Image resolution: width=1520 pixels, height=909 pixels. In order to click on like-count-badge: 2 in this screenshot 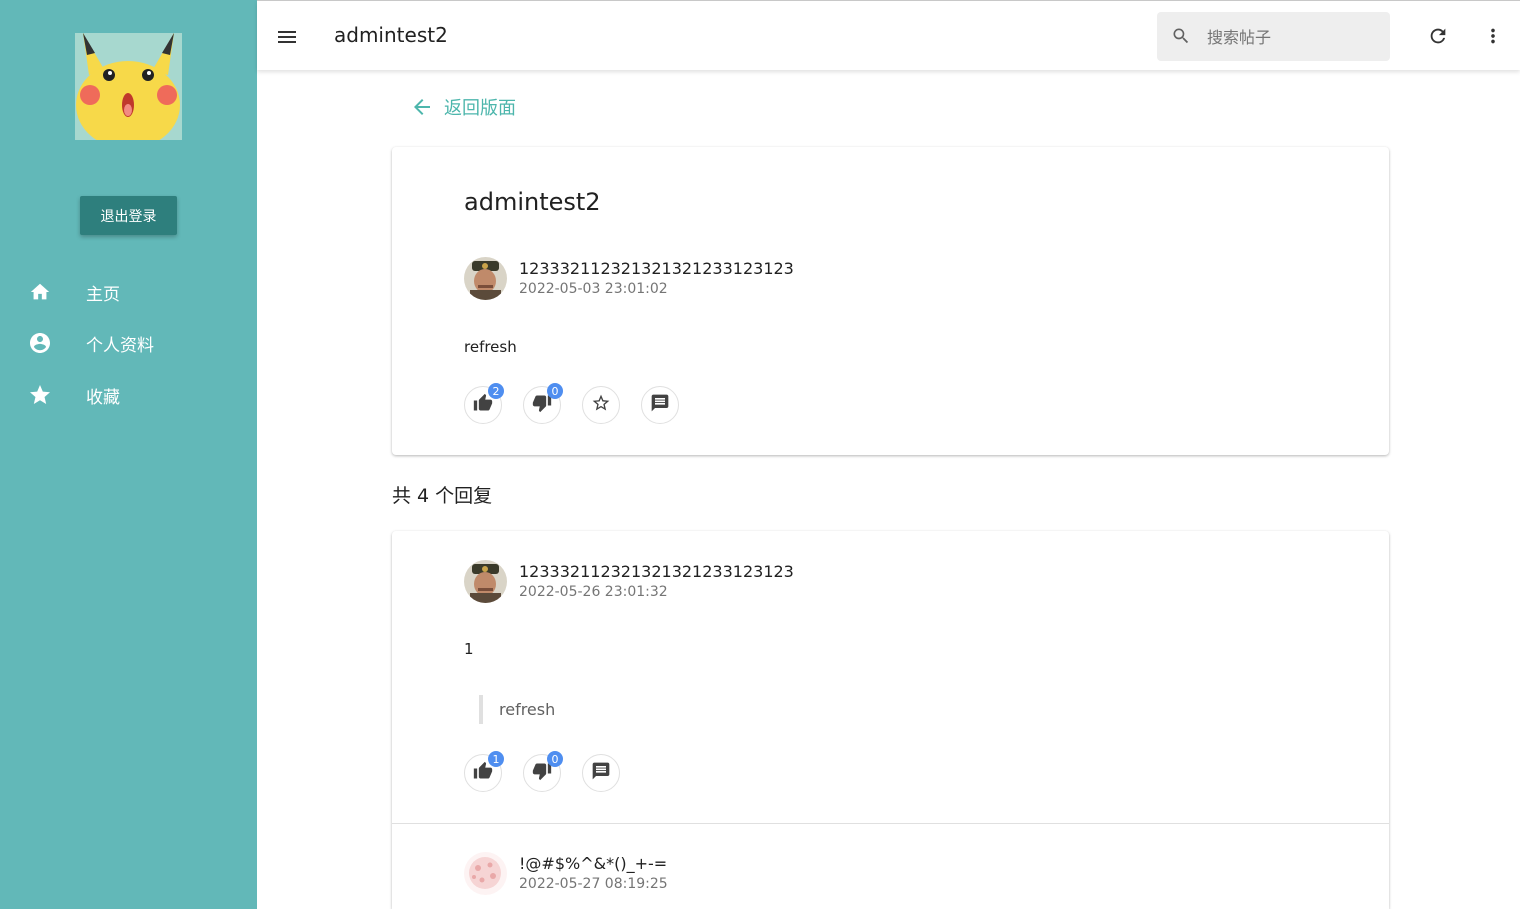, I will do `click(496, 391)`.